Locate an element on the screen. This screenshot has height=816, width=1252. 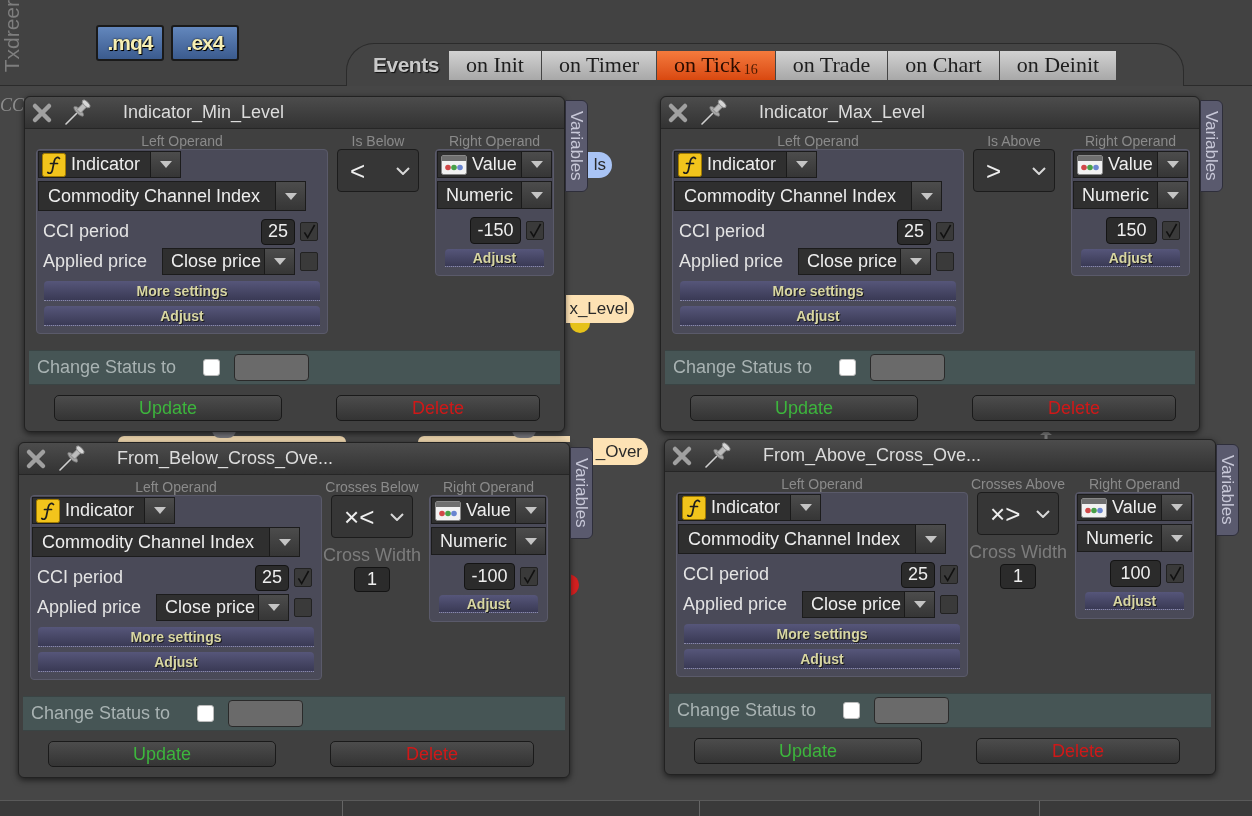
event-tab: on Chart is located at coordinates (943, 65).